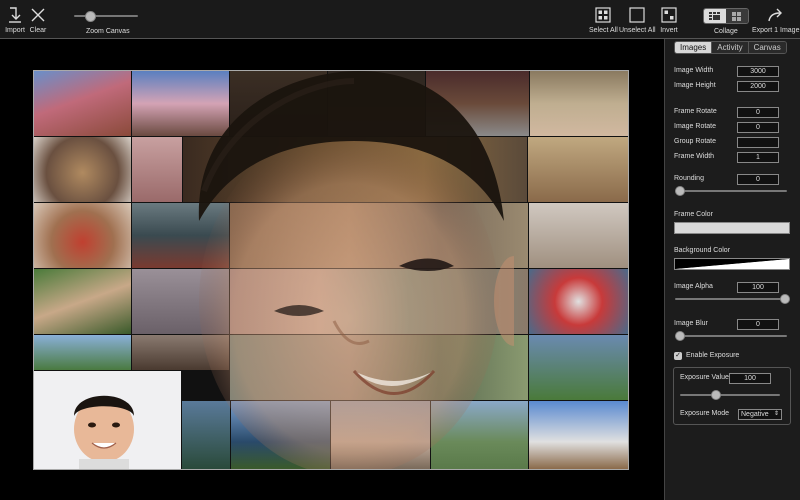  What do you see at coordinates (755, 414) in the screenshot?
I see `exposure-mode-value: Negative` at bounding box center [755, 414].